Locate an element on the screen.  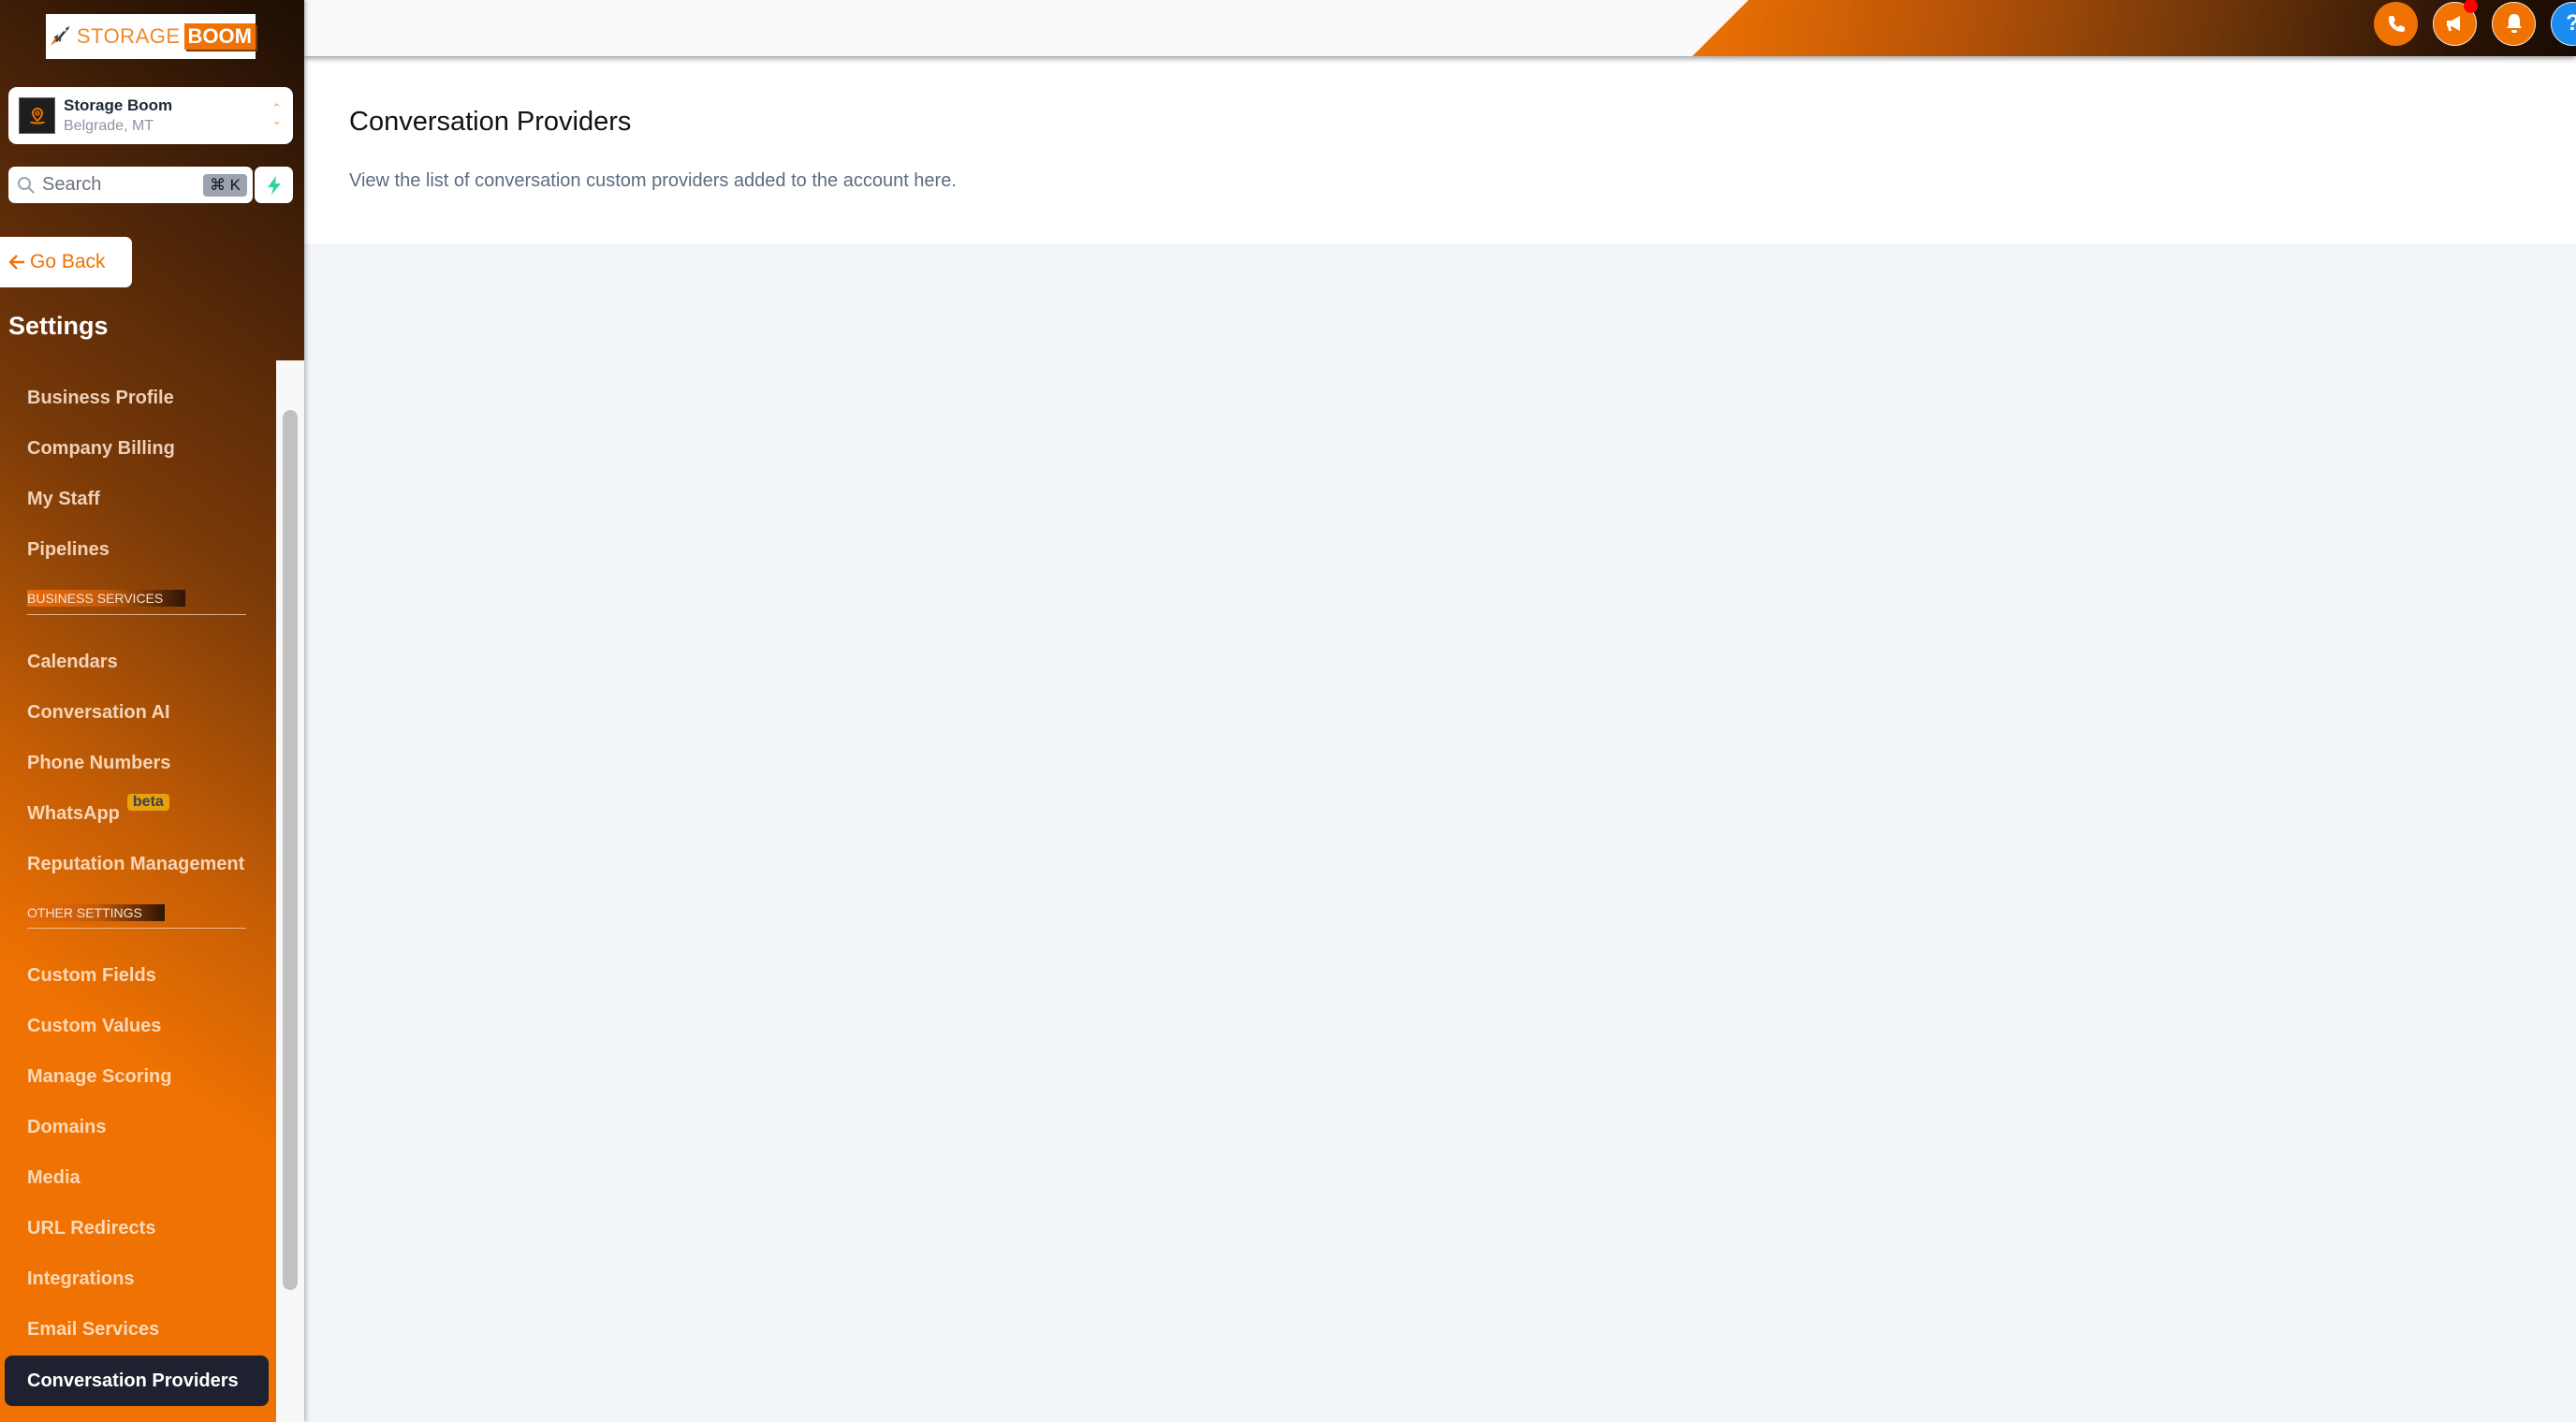
sidebar-item-pipelines: Pipelines is located at coordinates (137, 549).